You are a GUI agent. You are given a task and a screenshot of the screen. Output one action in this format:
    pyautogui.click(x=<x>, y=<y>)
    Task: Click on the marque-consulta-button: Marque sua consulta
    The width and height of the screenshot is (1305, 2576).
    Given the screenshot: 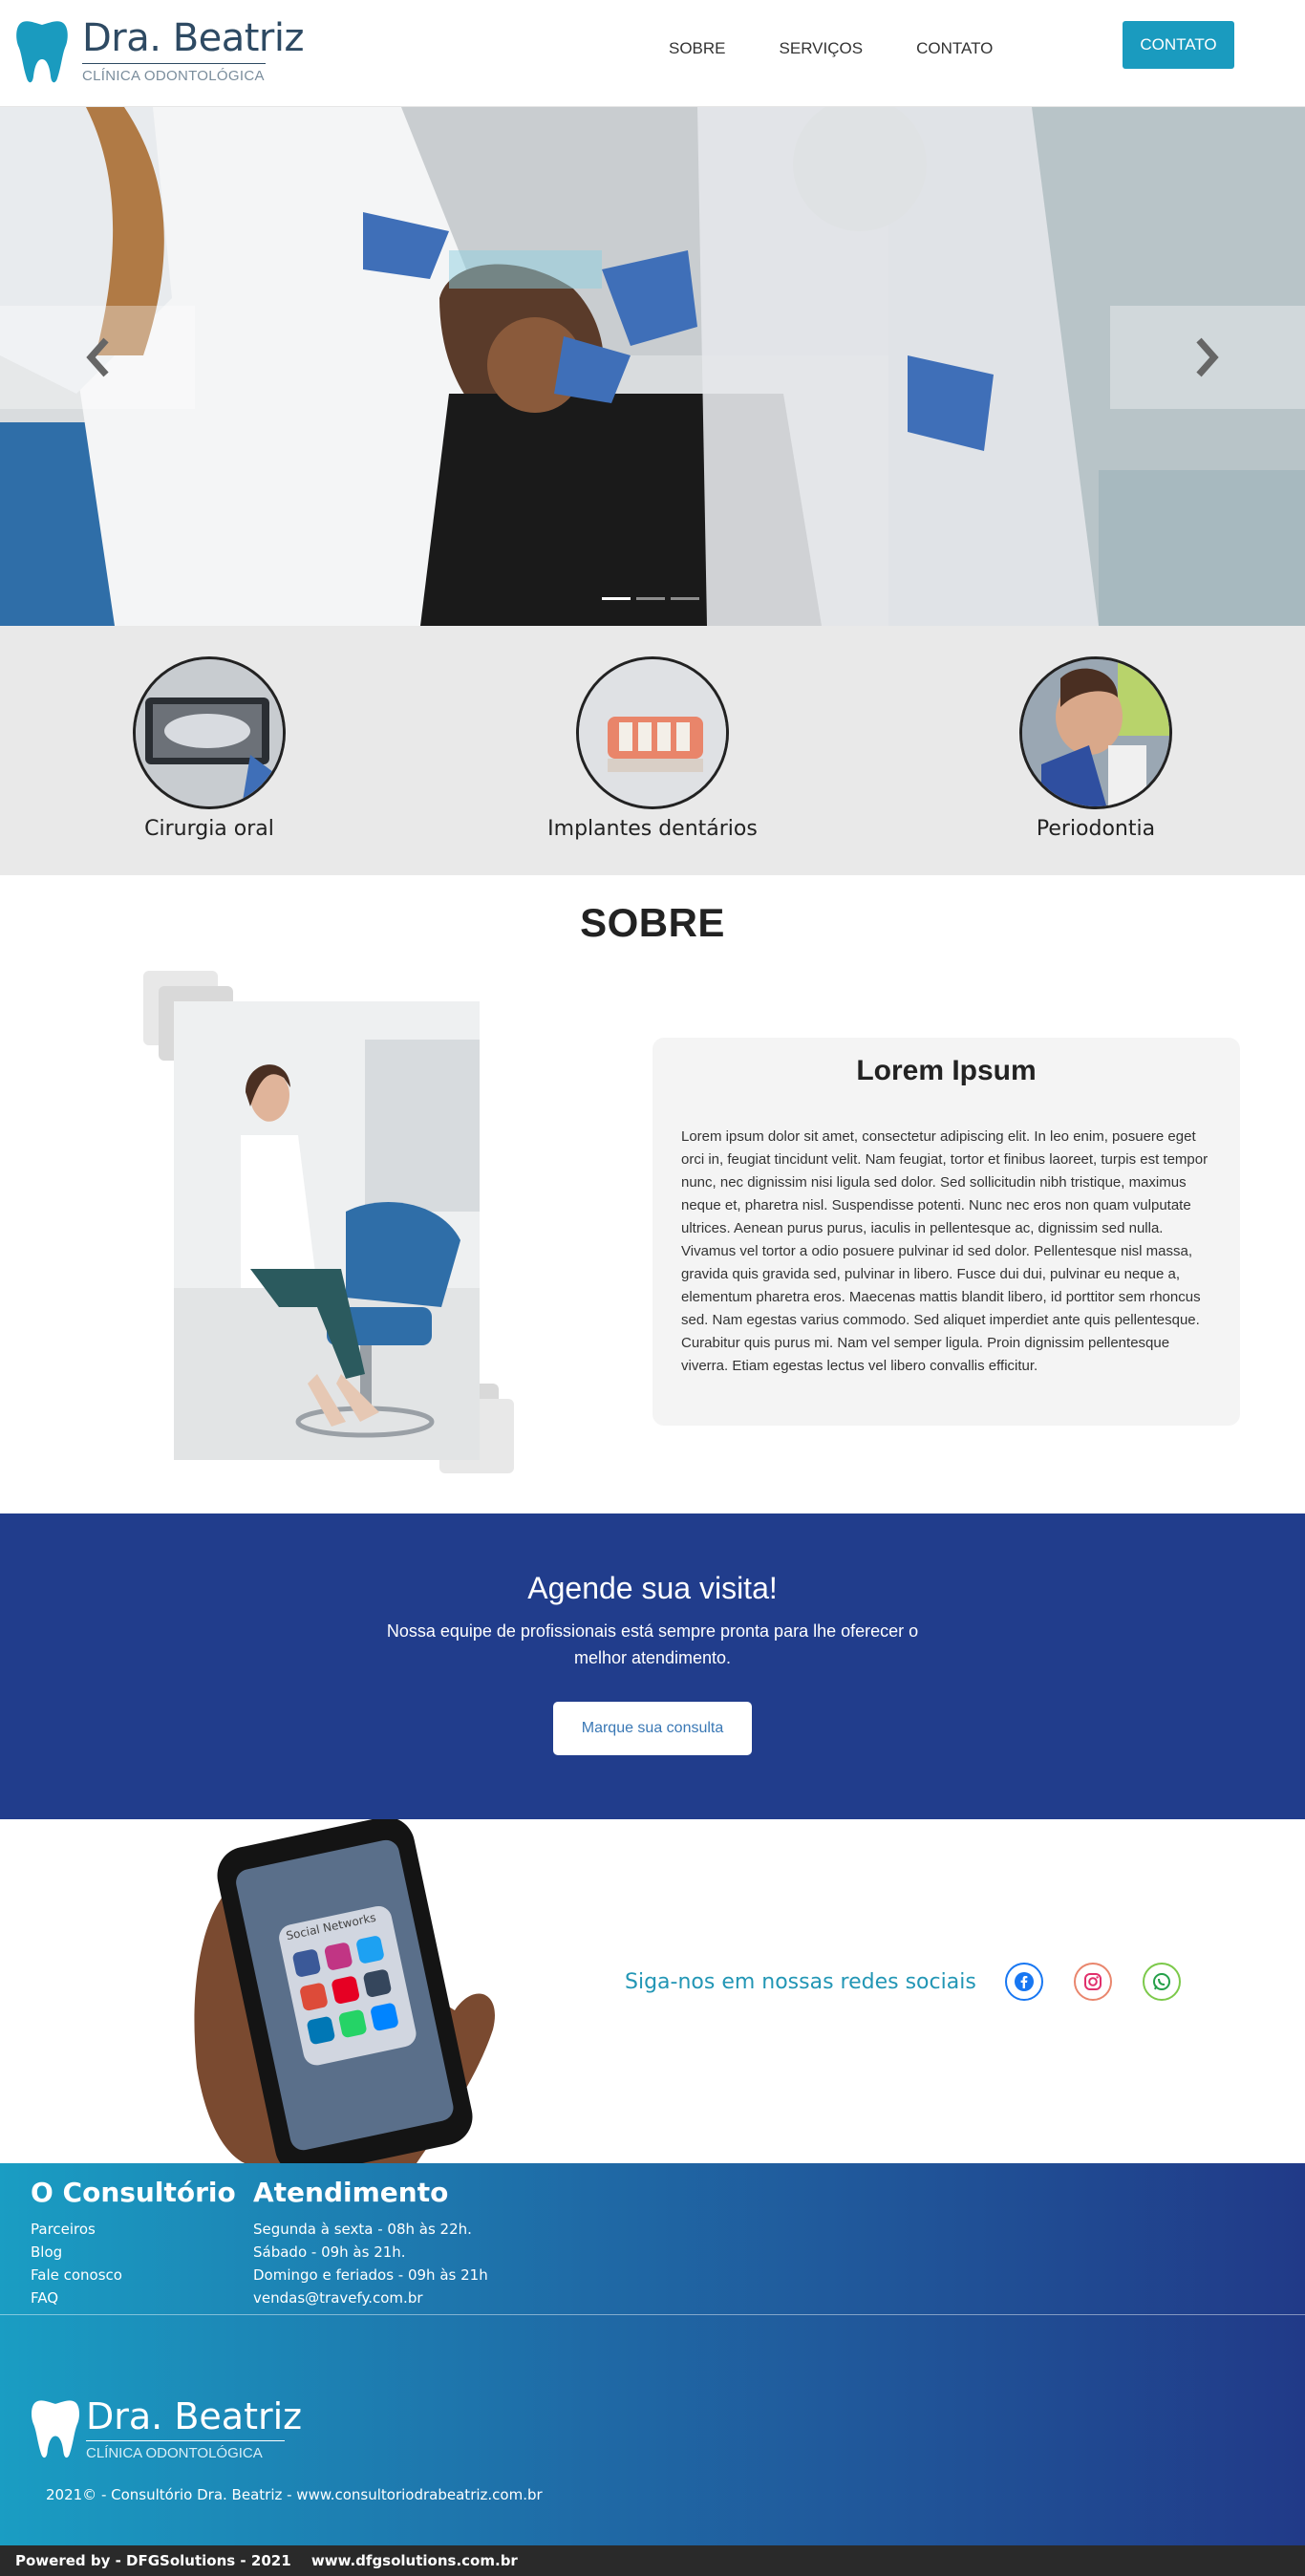 What is the action you would take?
    pyautogui.click(x=652, y=1728)
    